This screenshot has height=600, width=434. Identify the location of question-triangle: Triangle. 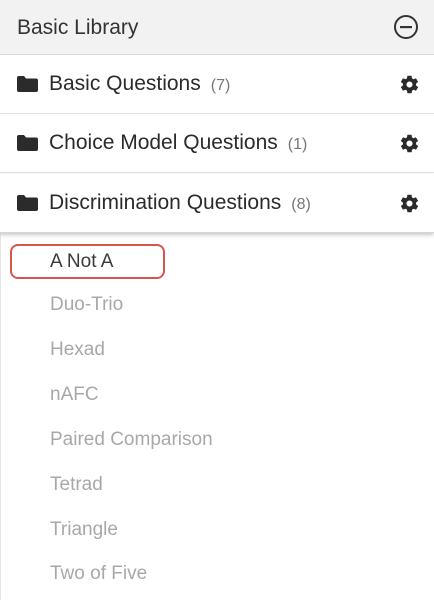
(84, 530).